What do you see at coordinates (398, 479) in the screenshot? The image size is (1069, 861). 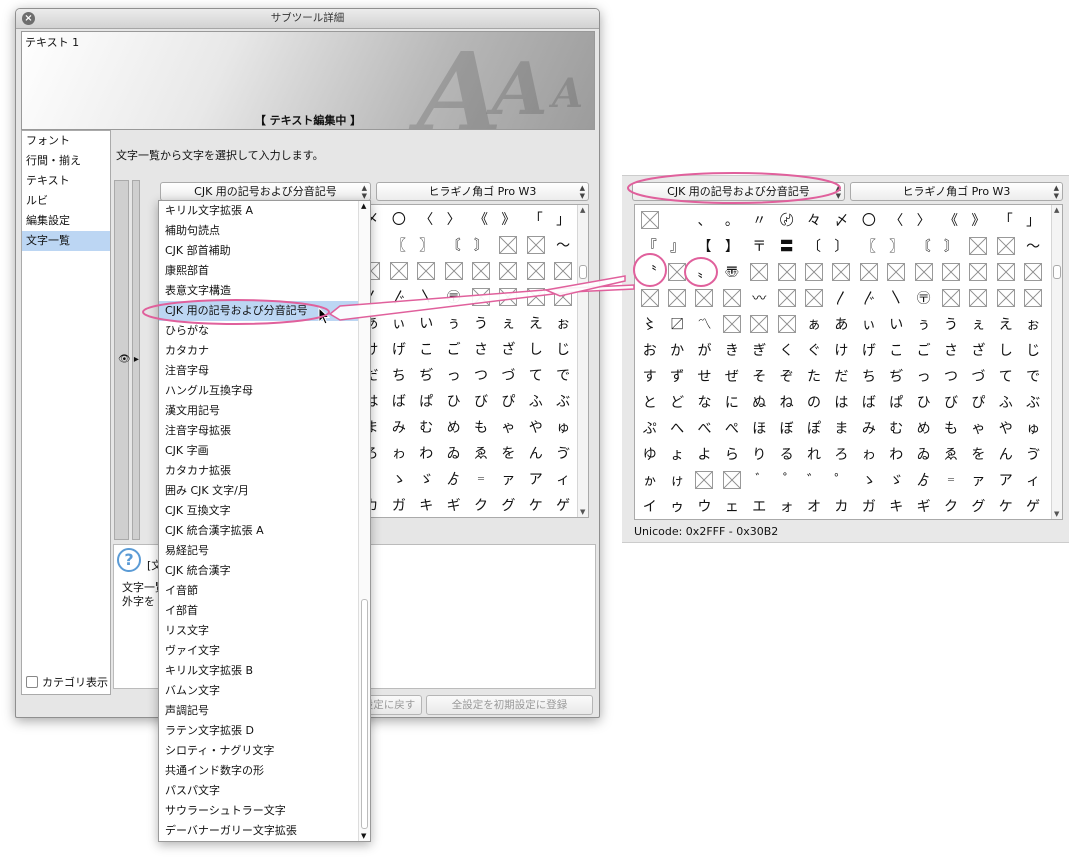 I see `char-cell: ゝ` at bounding box center [398, 479].